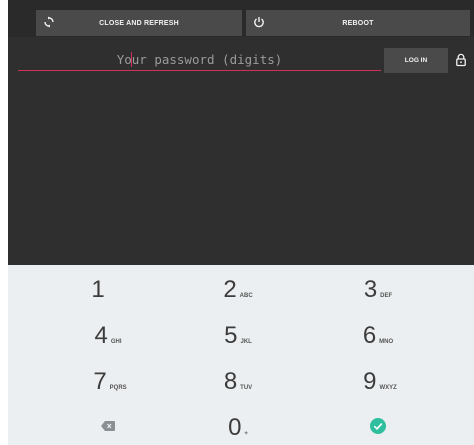  I want to click on backspace-icon, so click(108, 426).